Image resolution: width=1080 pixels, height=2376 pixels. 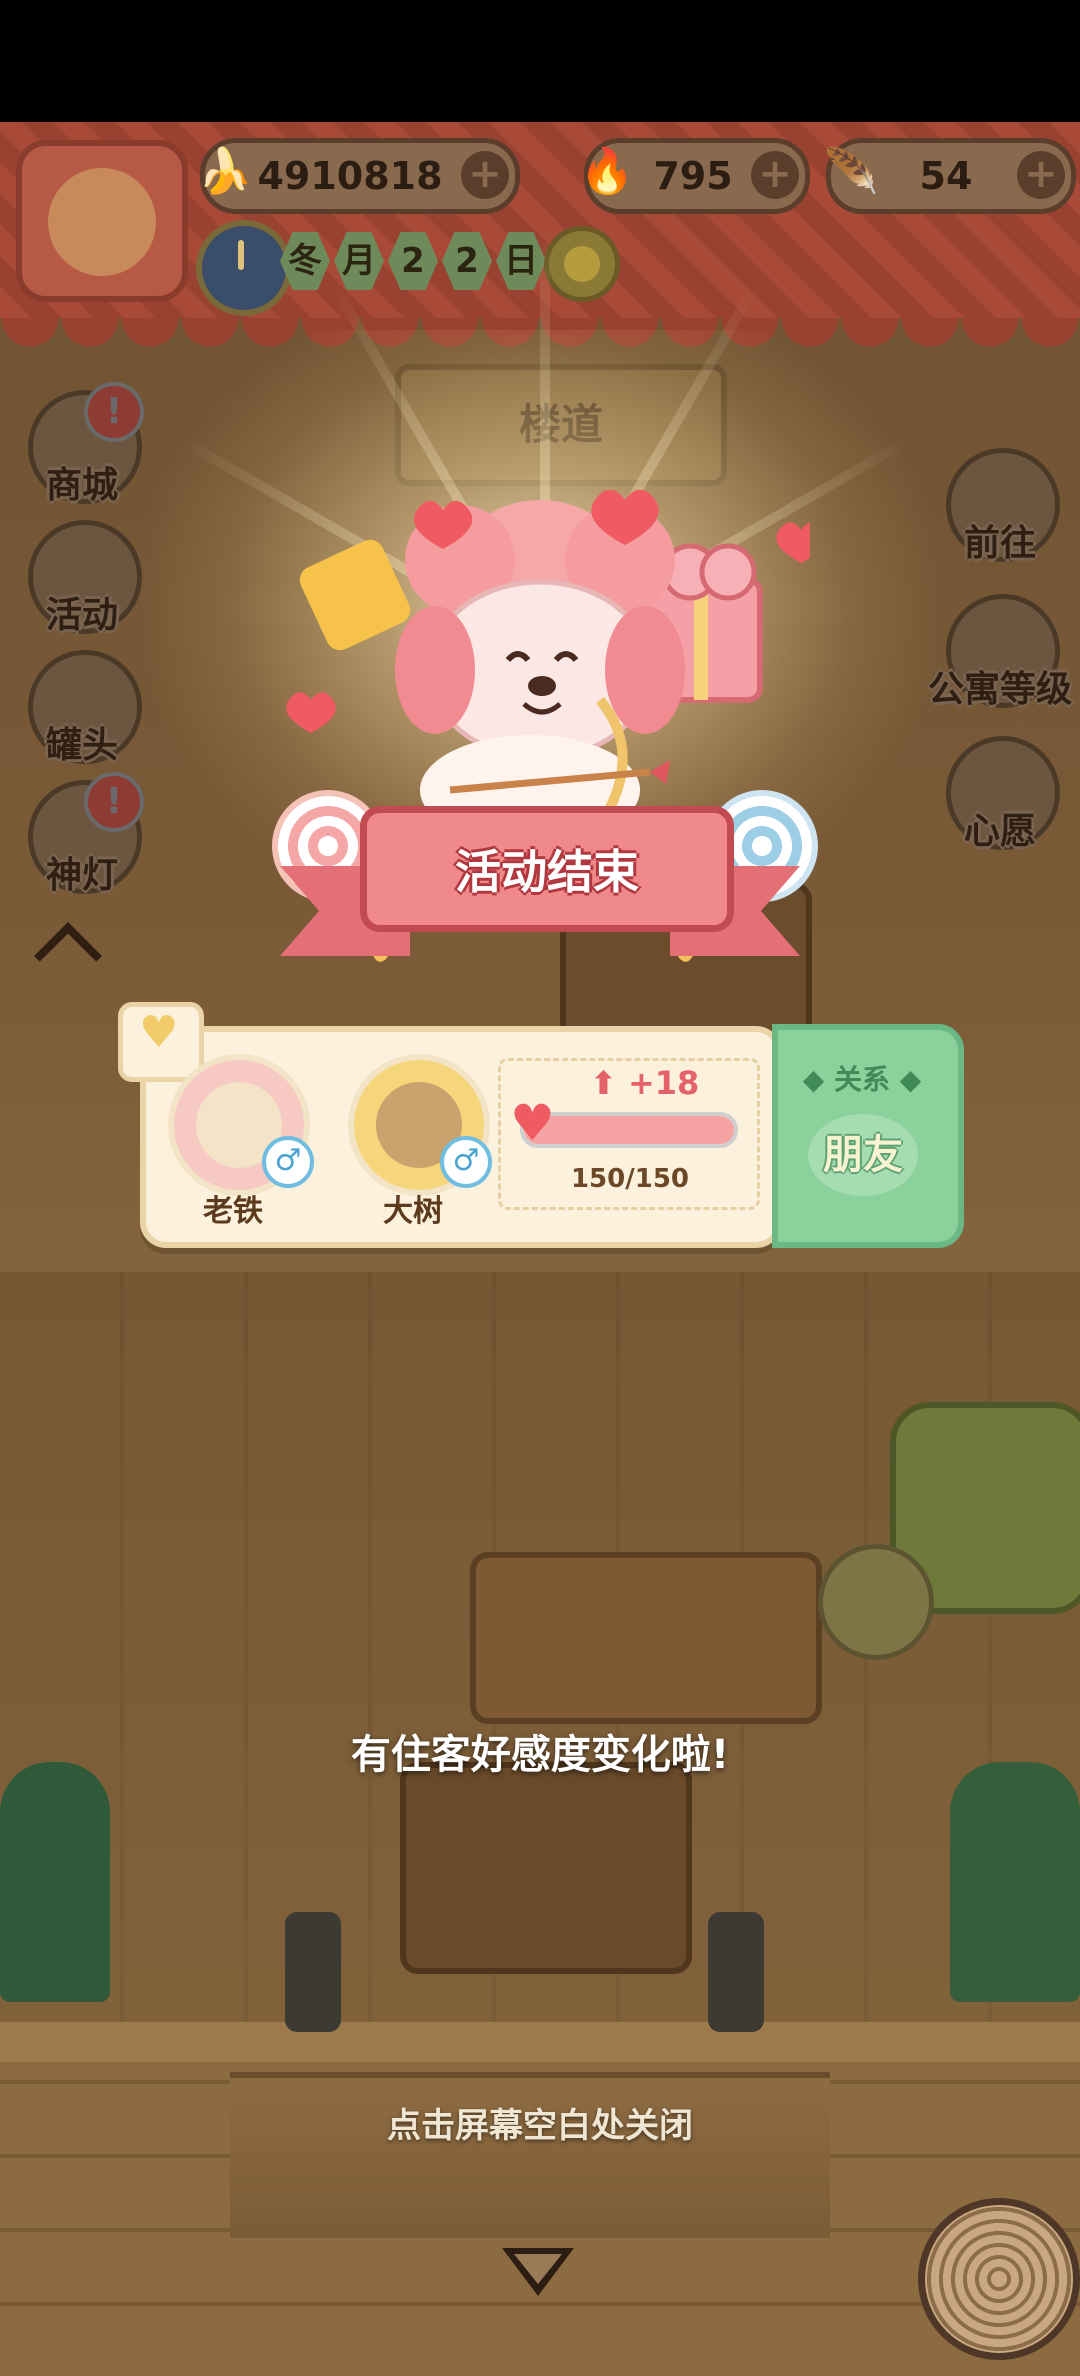 I want to click on table, so click(x=646, y=1638).